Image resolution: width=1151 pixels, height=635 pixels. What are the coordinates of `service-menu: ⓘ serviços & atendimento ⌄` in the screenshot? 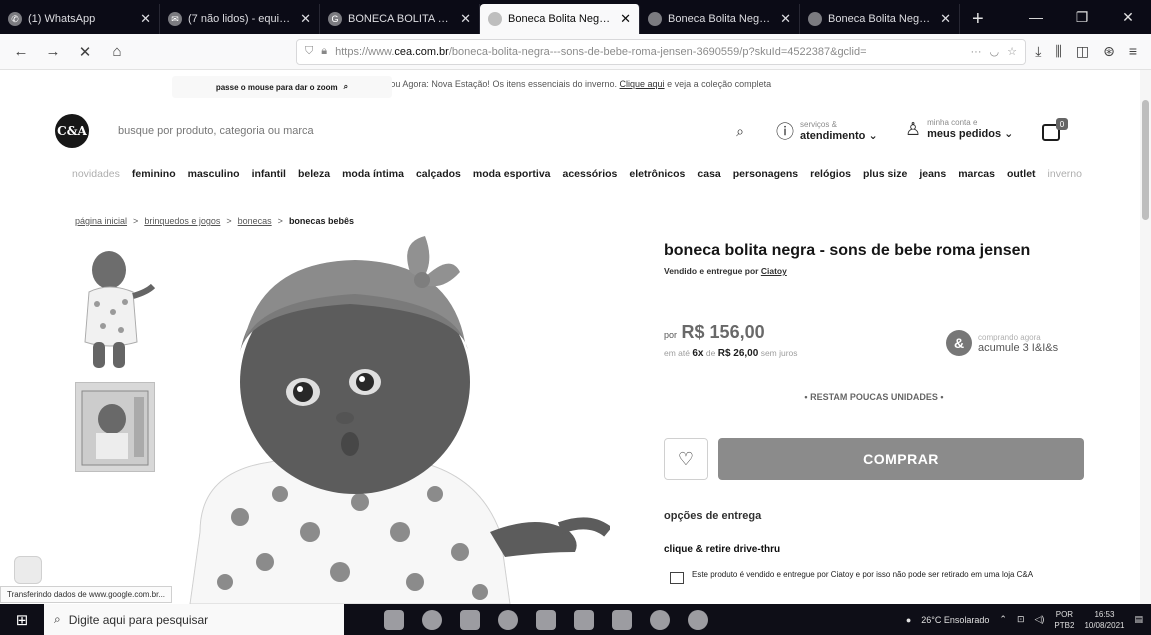 It's located at (827, 131).